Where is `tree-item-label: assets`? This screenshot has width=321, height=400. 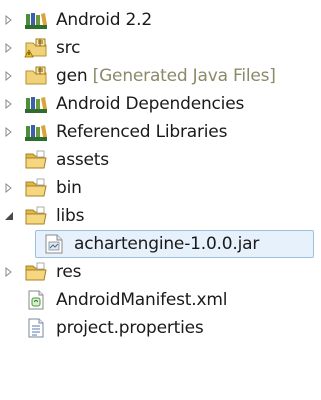 tree-item-label: assets is located at coordinates (82, 160).